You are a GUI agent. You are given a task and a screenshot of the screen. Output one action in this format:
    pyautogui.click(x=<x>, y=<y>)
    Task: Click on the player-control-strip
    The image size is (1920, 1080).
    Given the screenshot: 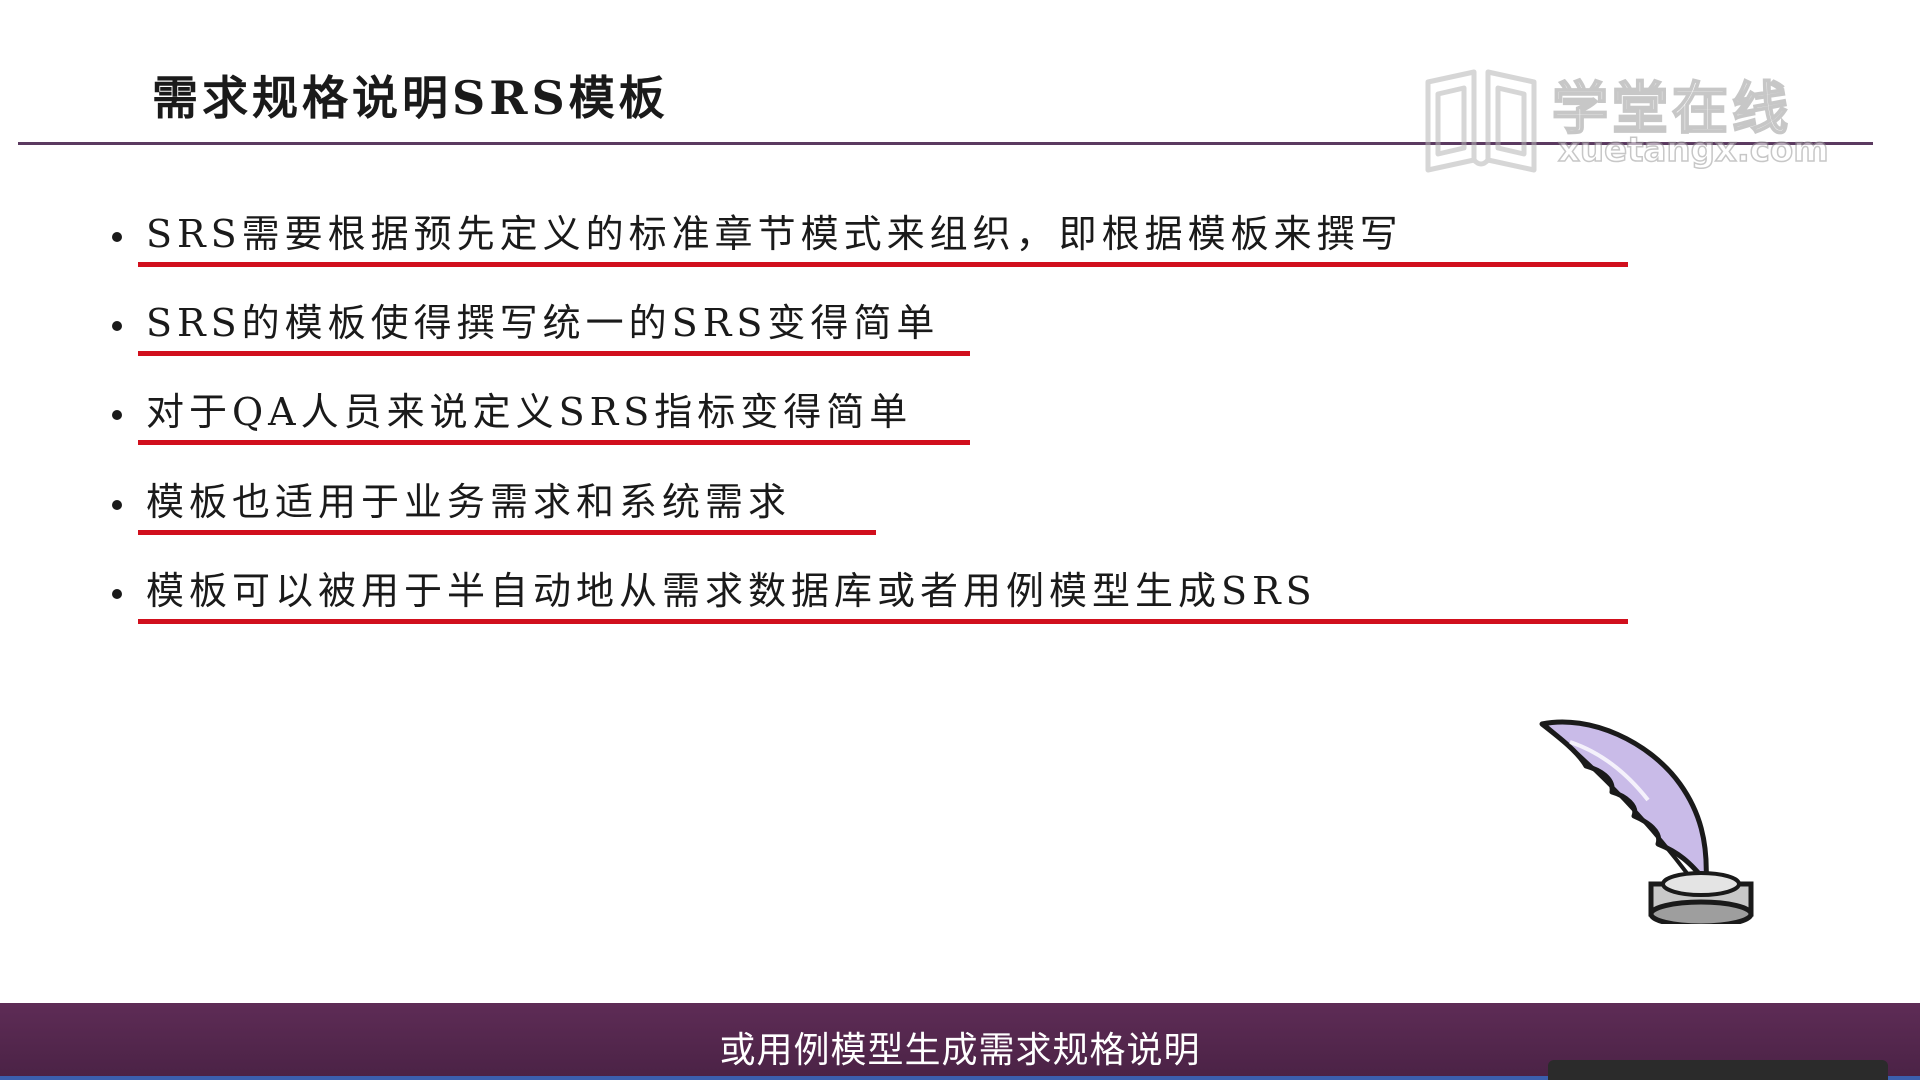 What is the action you would take?
    pyautogui.click(x=1718, y=1070)
    